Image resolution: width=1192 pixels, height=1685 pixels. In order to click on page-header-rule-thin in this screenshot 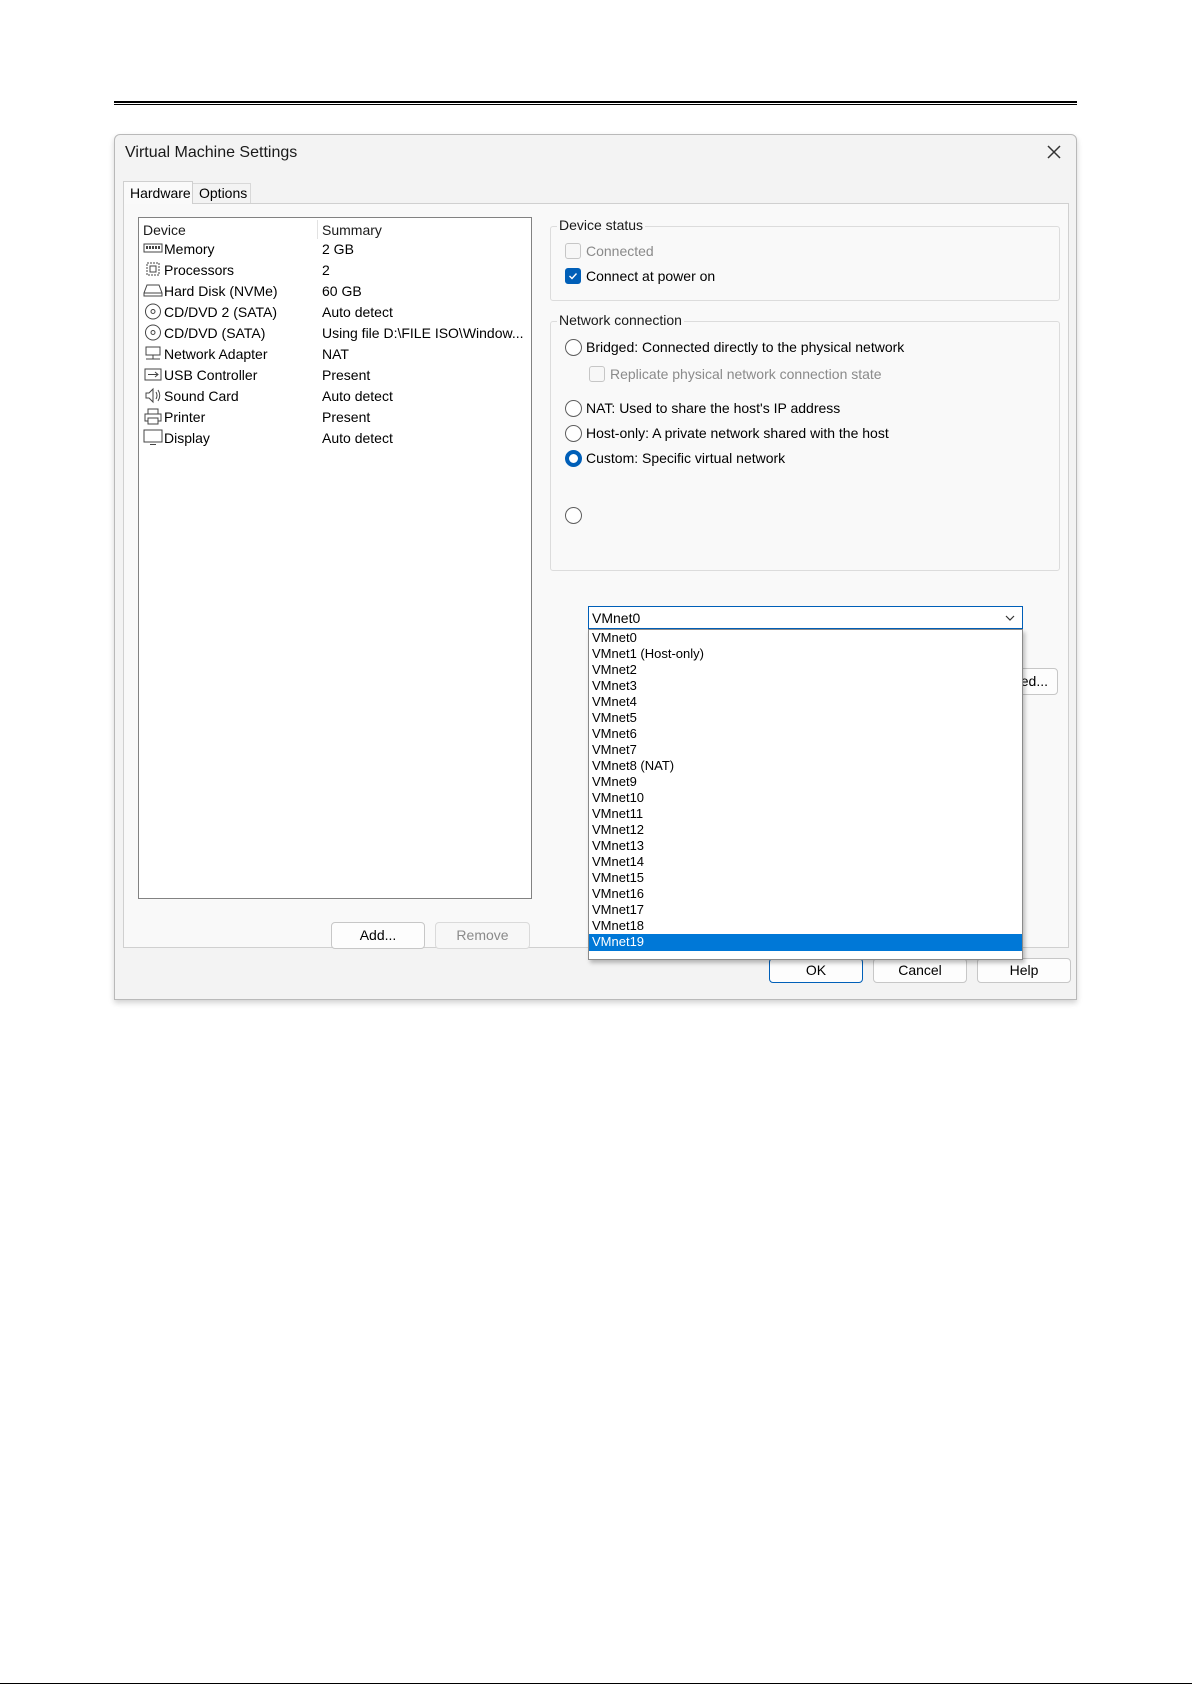, I will do `click(595, 104)`.